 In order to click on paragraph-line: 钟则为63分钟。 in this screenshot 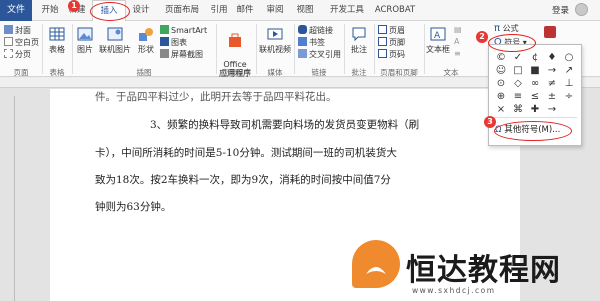, I will do `click(133, 207)`.